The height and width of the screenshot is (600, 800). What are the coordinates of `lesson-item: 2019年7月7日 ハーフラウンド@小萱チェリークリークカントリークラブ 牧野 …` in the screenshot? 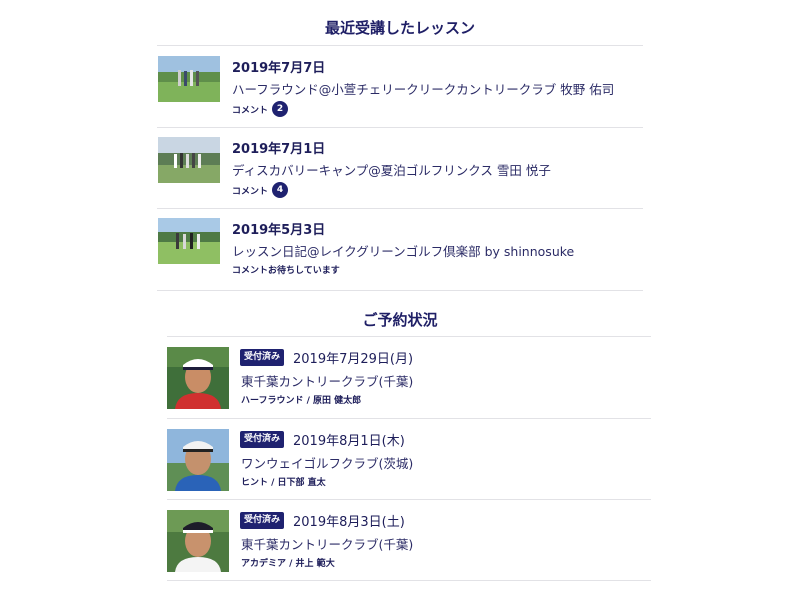 It's located at (400, 91).